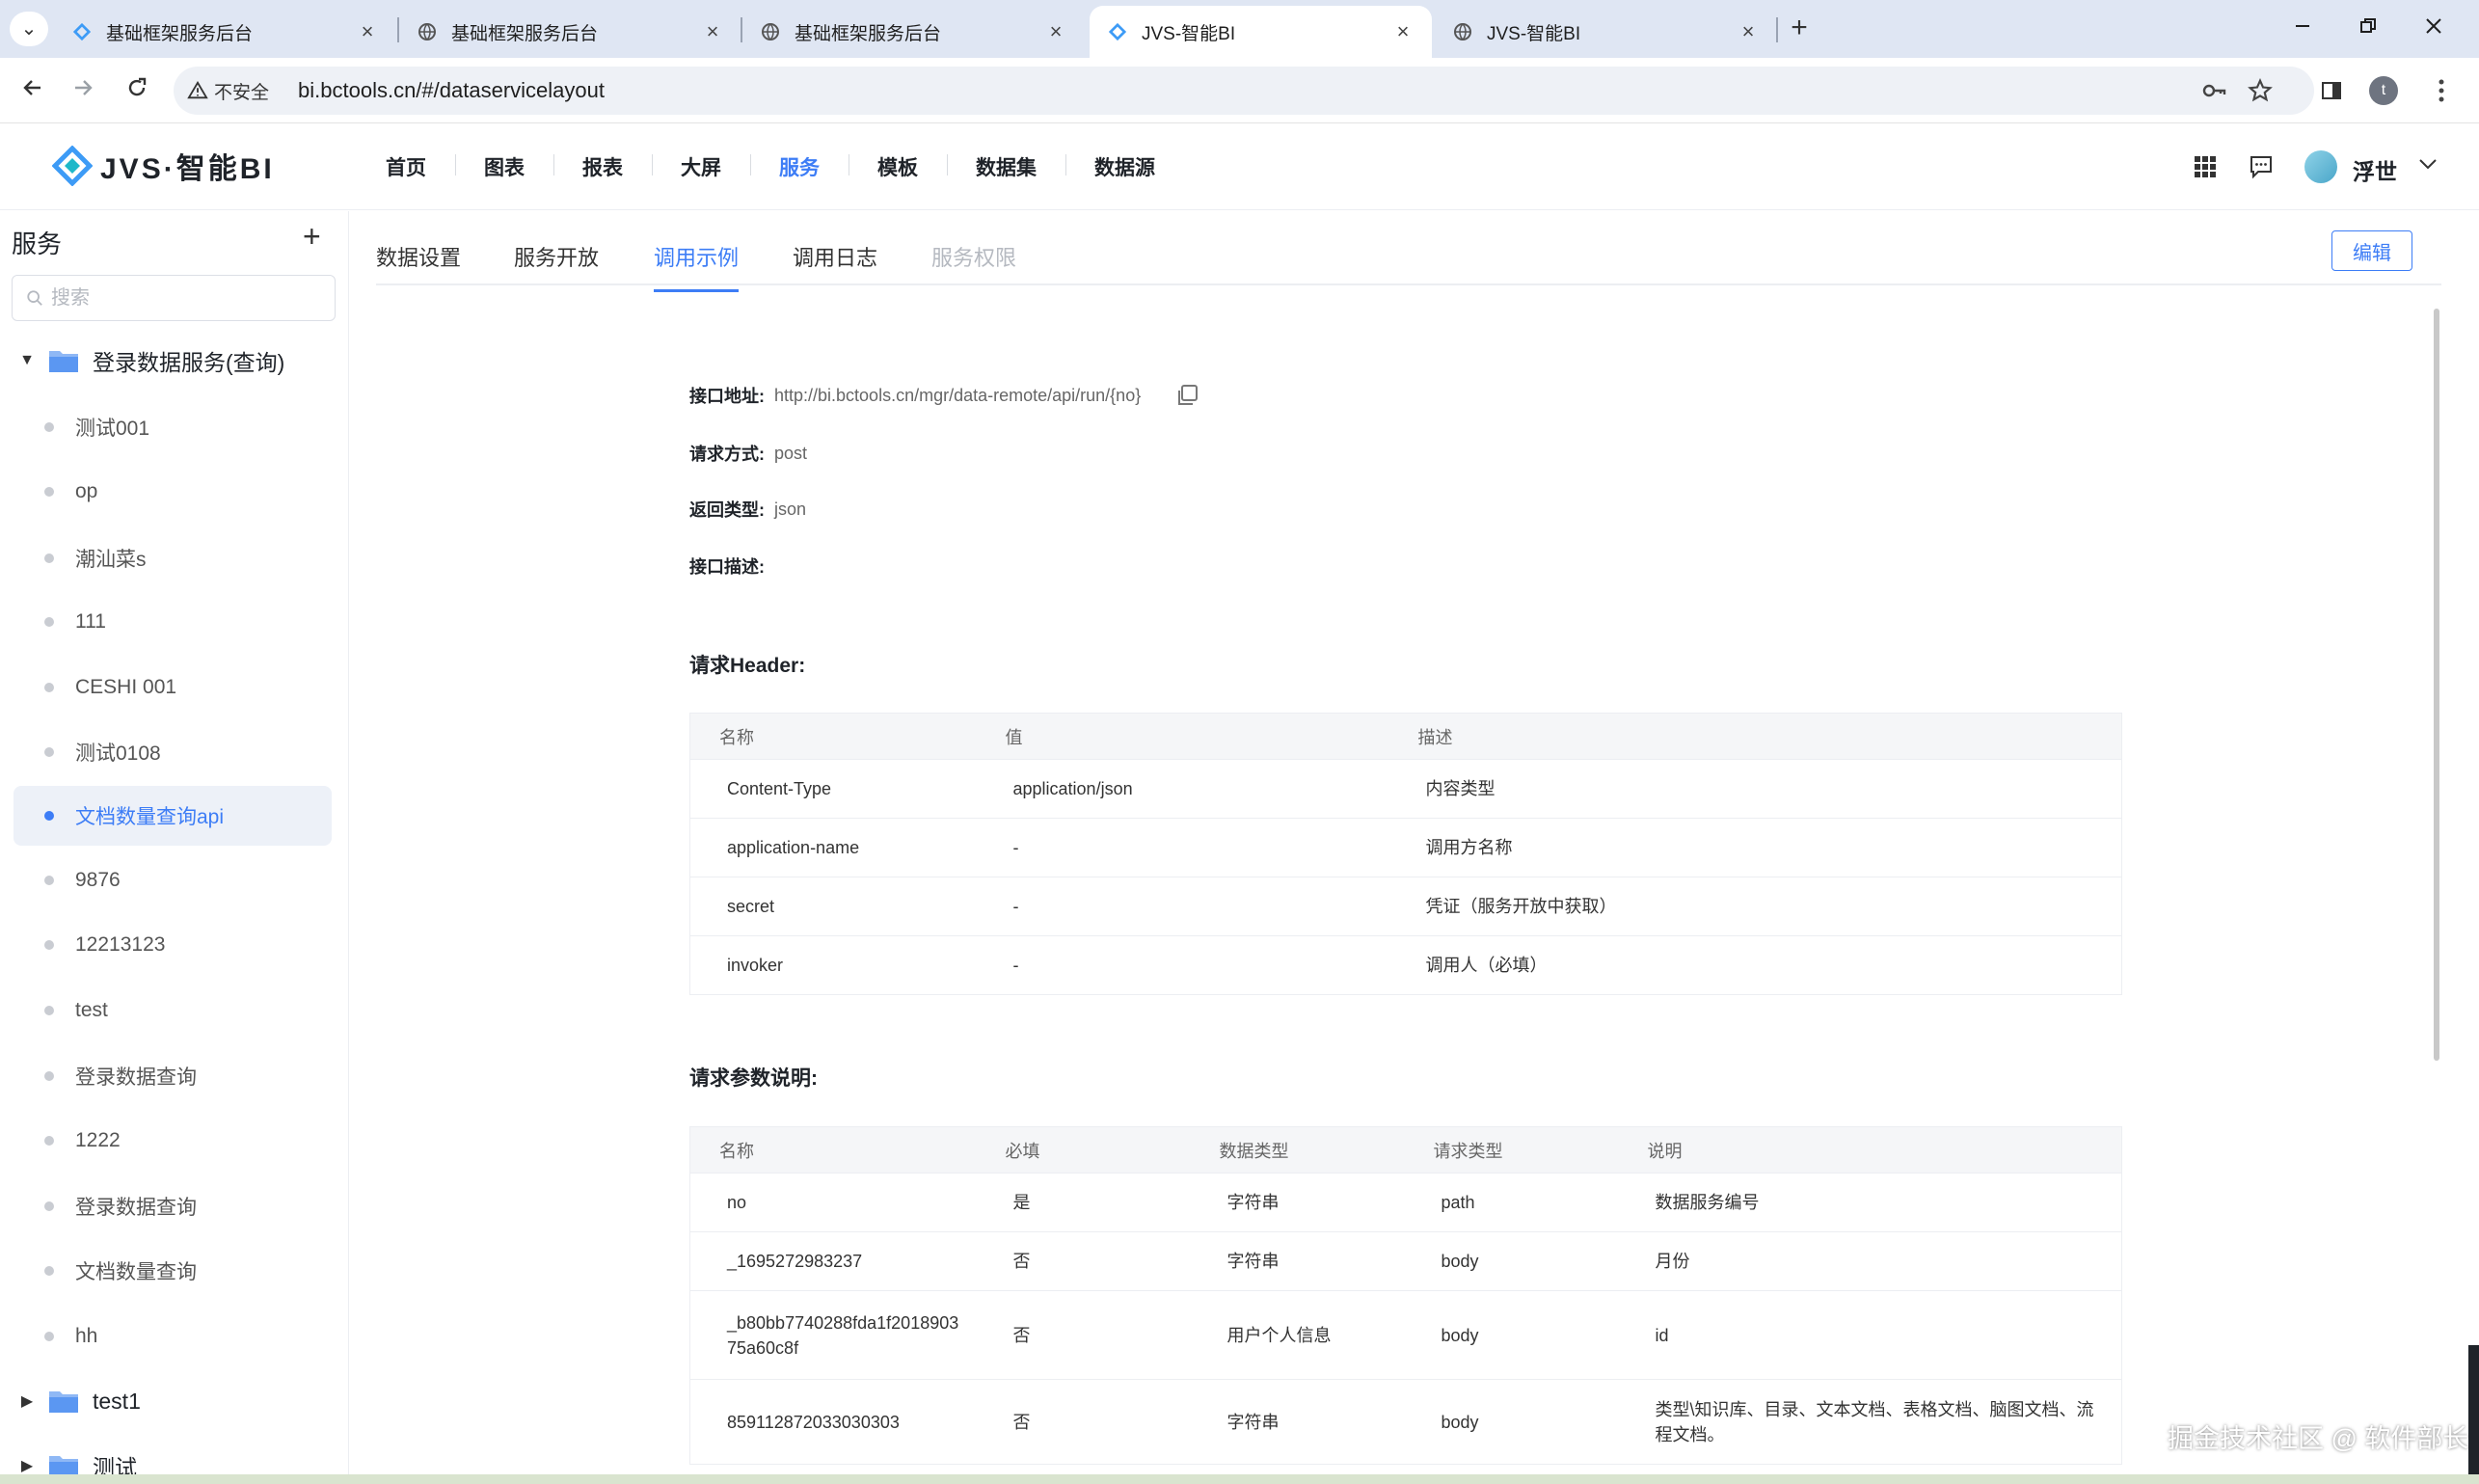 The image size is (2479, 1484). Describe the element at coordinates (172, 558) in the screenshot. I see `sidebar-item: 潮汕菜s` at that location.